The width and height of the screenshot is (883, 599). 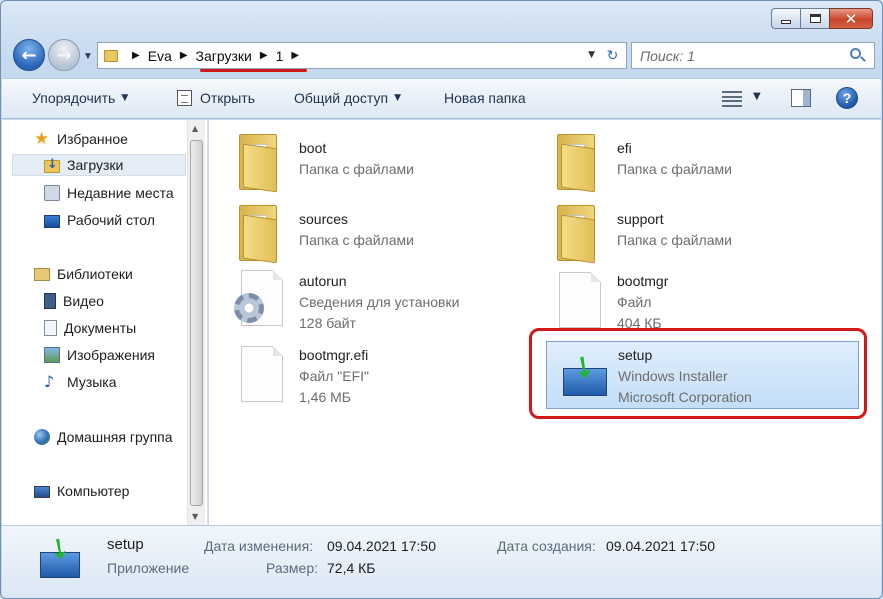 I want to click on sidebar-item-downloads: Загрузки, so click(x=99, y=165).